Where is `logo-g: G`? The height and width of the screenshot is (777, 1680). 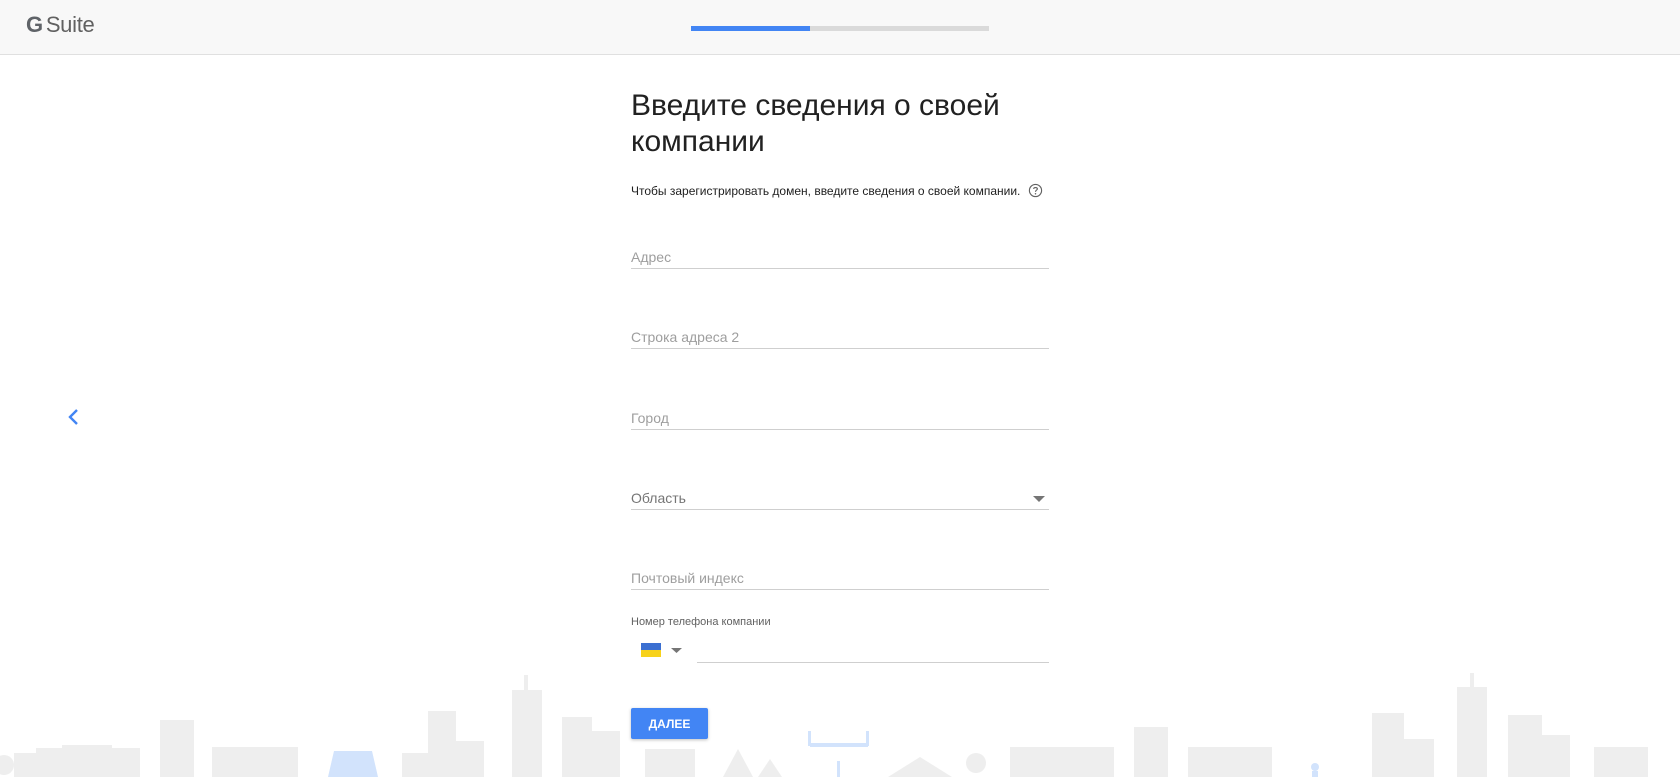 logo-g: G is located at coordinates (34, 24).